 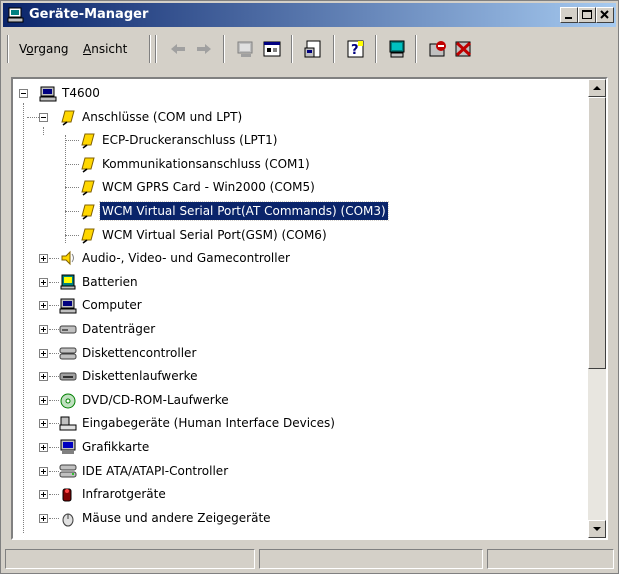 I want to click on tree-item-label: Datenträger, so click(x=119, y=329).